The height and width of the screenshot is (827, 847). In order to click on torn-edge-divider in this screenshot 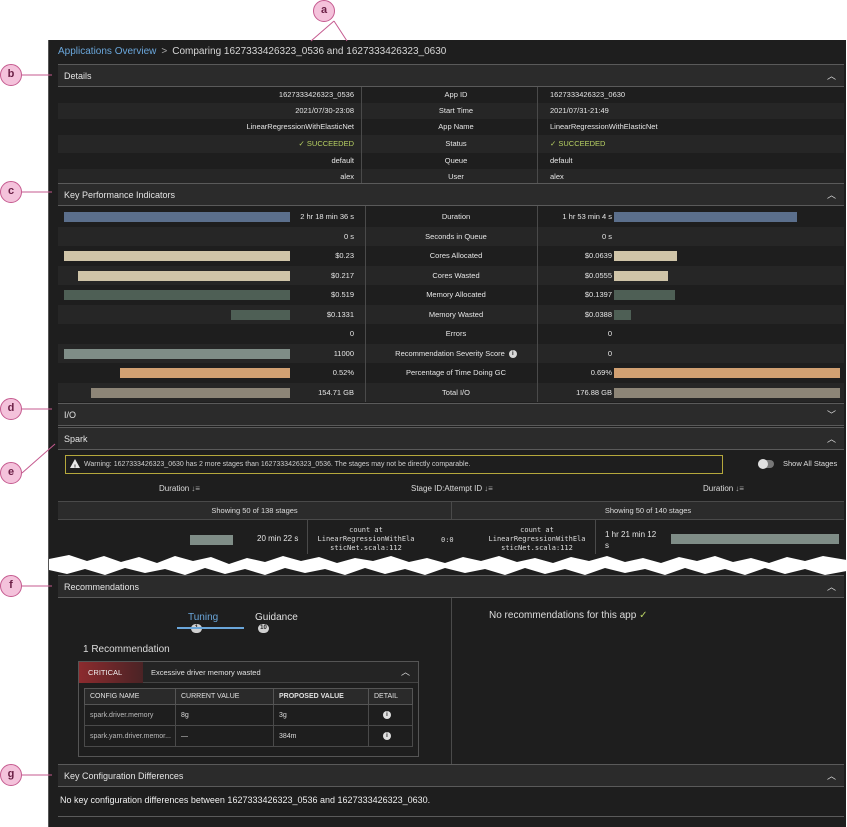, I will do `click(447, 565)`.